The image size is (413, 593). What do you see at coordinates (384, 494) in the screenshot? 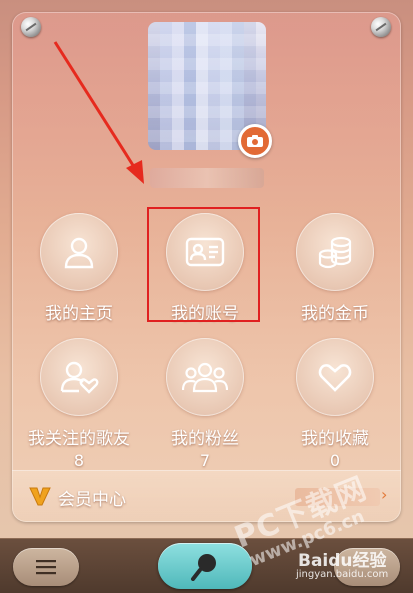
I see `chevron-right-icon: ›` at bounding box center [384, 494].